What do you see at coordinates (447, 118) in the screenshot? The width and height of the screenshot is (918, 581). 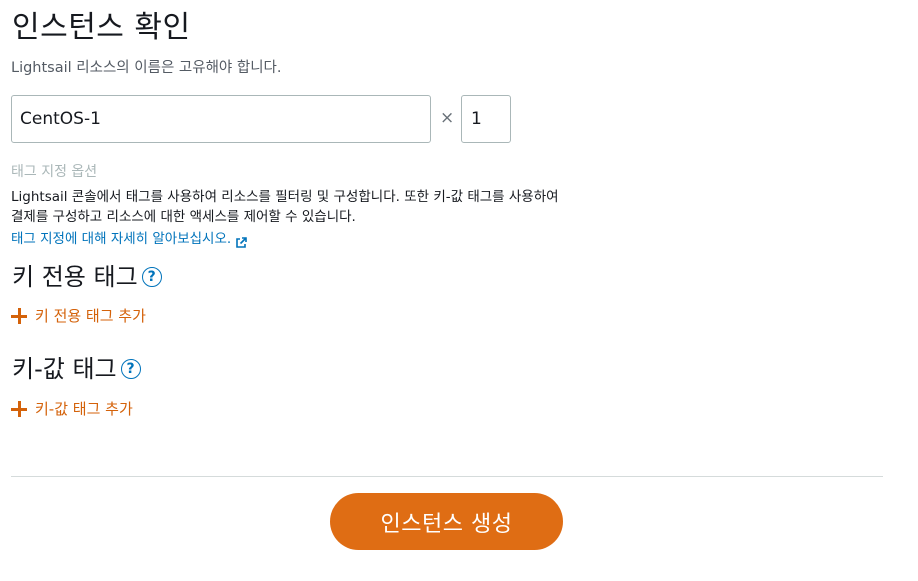 I see `multiplier-symbol: ×` at bounding box center [447, 118].